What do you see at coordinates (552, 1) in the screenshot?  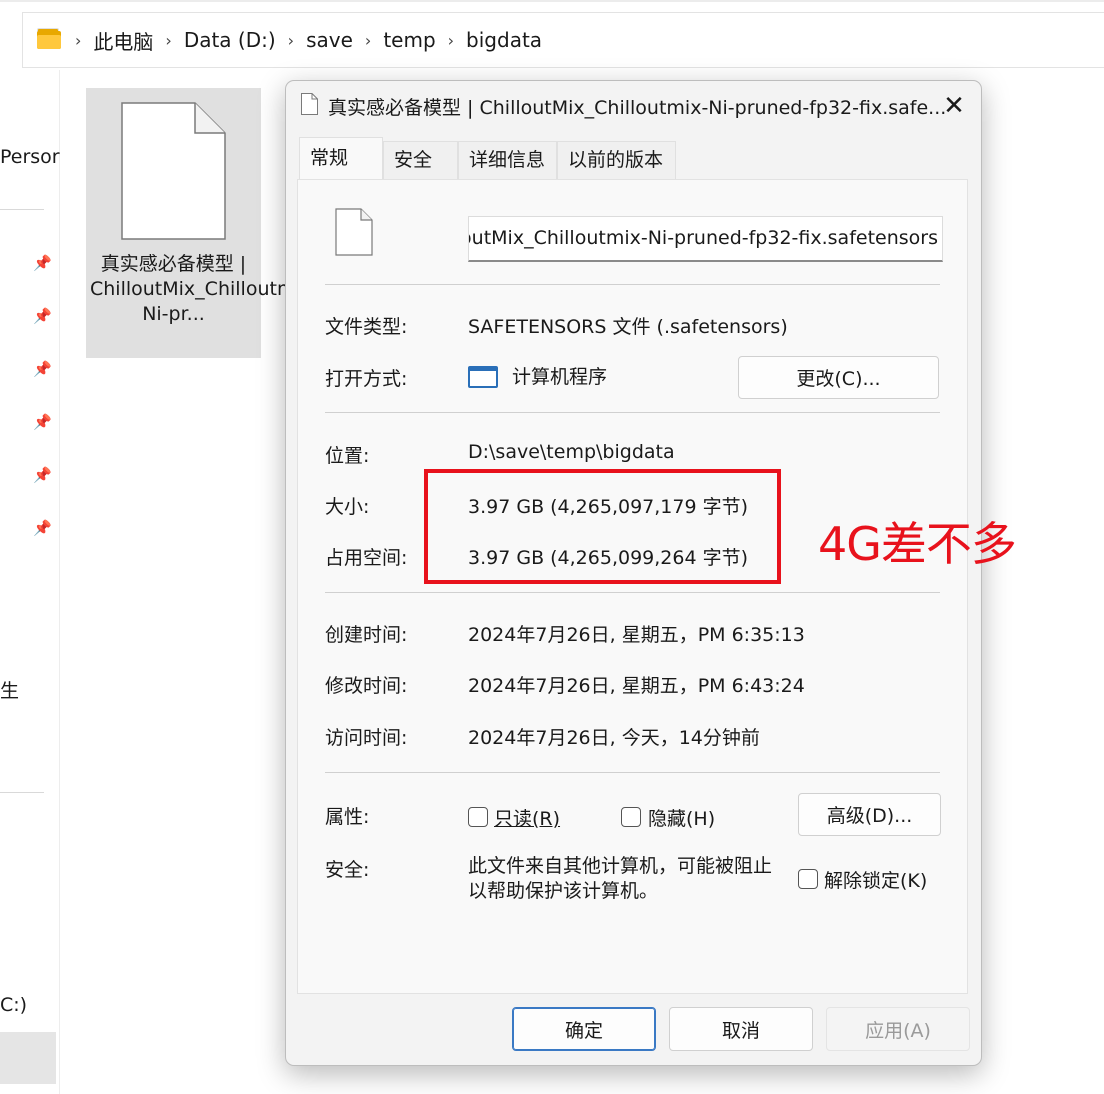 I see `window-top-edge` at bounding box center [552, 1].